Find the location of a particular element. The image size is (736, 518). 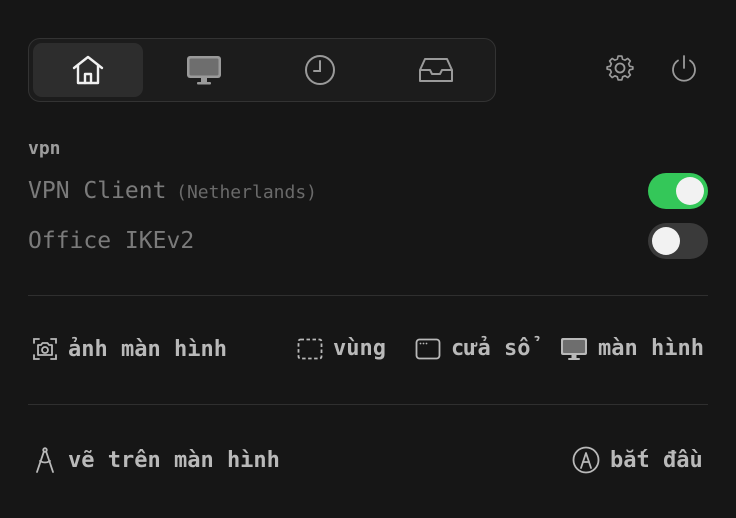

compass-icon is located at coordinates (45, 460).